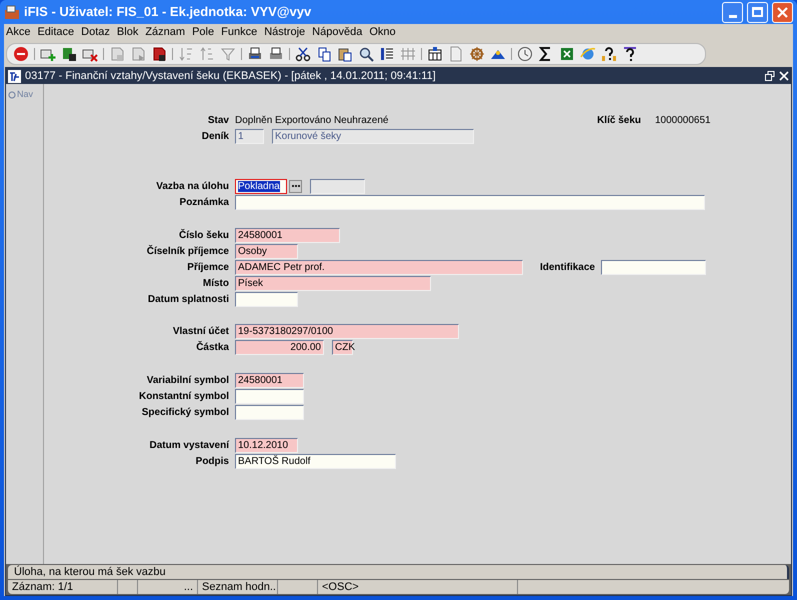 Image resolution: width=797 pixels, height=600 pixels. What do you see at coordinates (12, 94) in the screenshot?
I see `circle-icon` at bounding box center [12, 94].